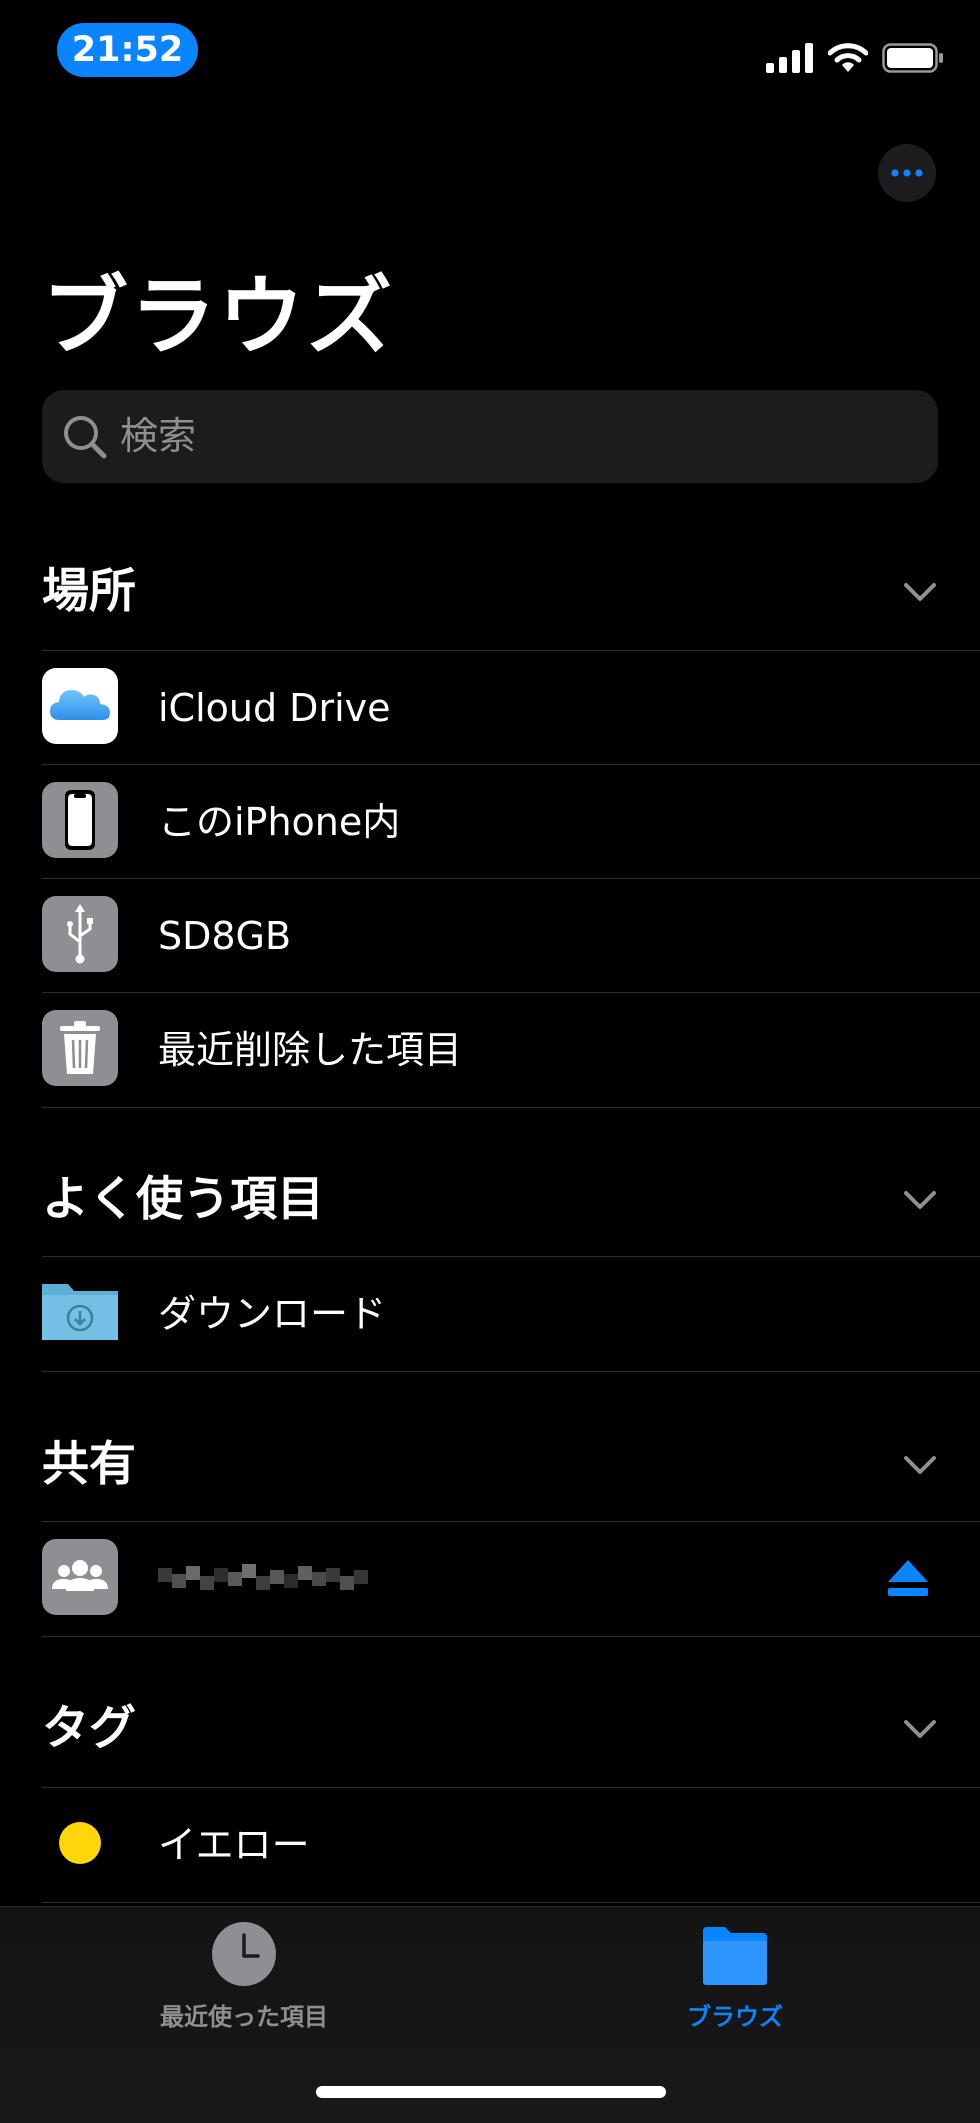 The height and width of the screenshot is (2123, 980). I want to click on wifi-icon, so click(848, 60).